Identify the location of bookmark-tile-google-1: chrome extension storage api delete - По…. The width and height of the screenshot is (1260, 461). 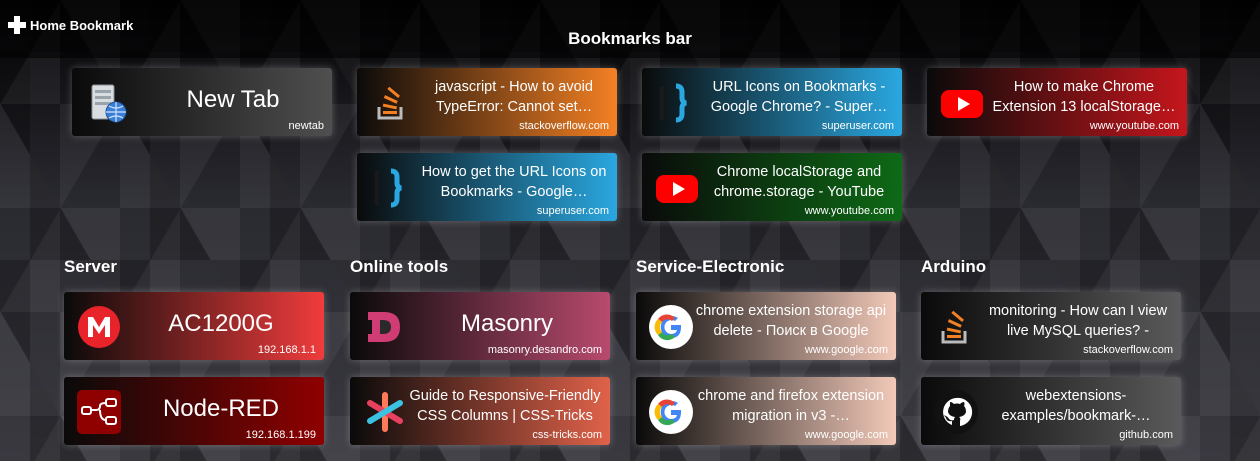
(766, 326).